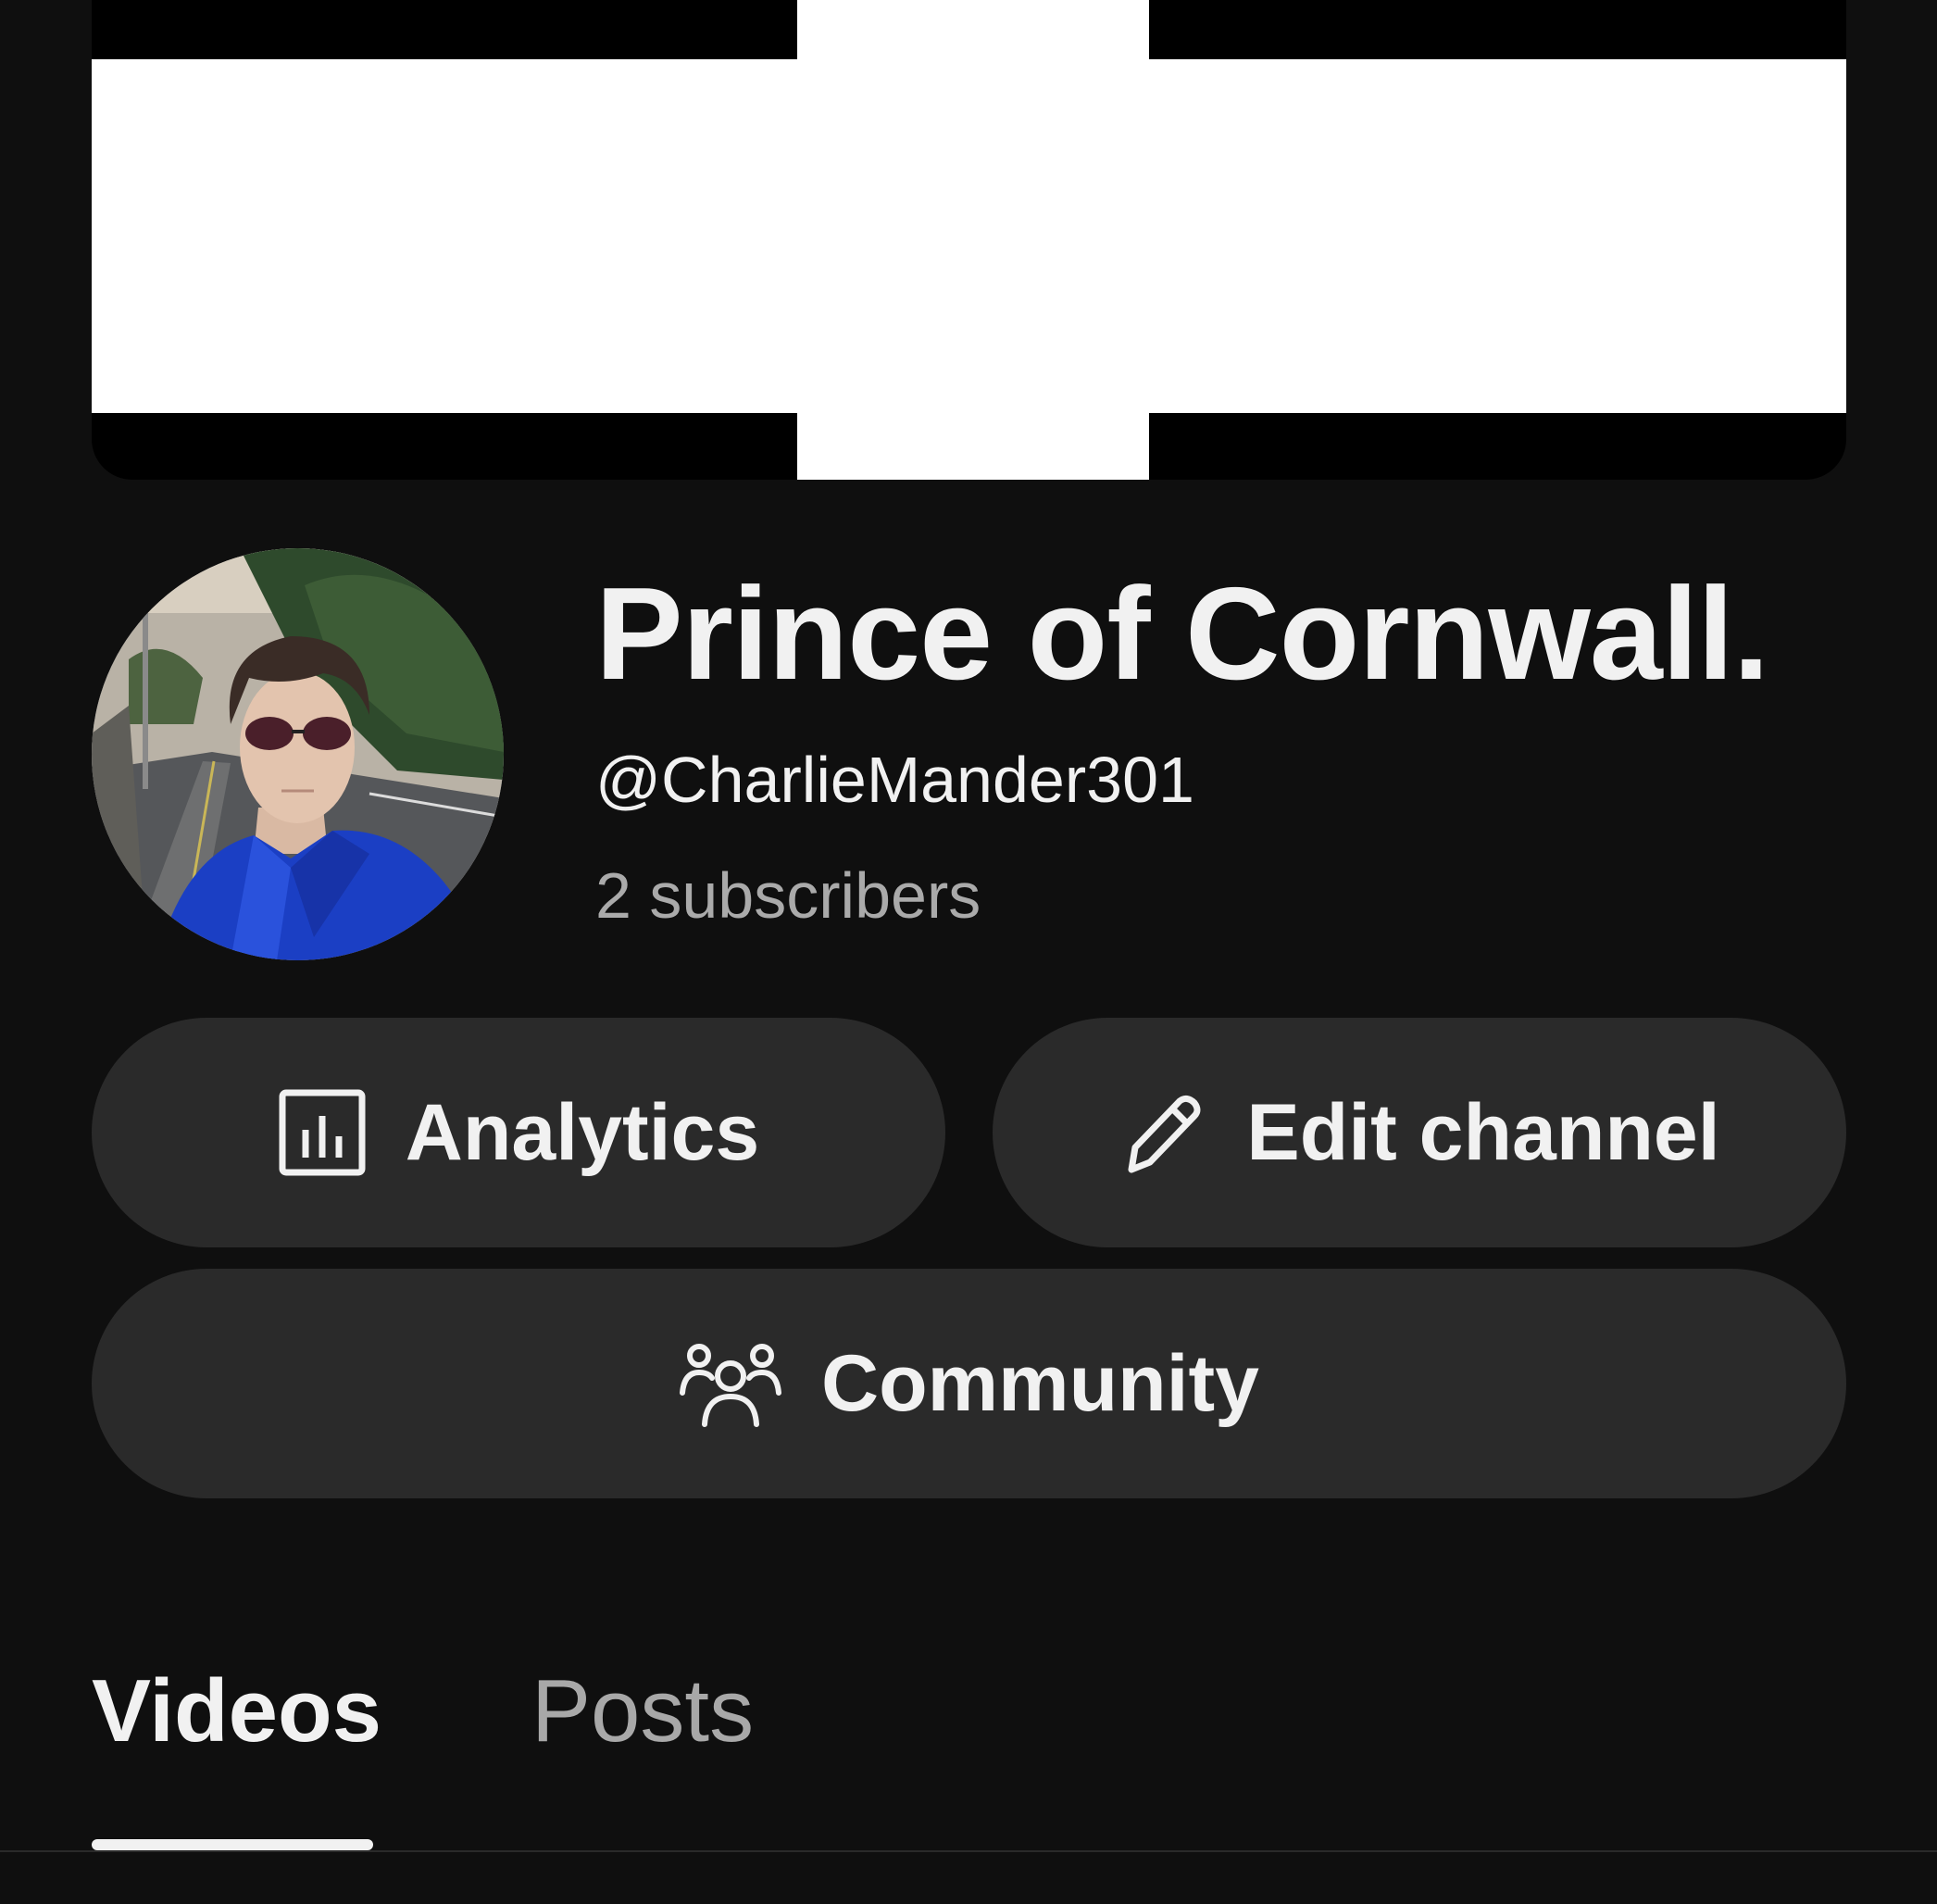 The height and width of the screenshot is (1904, 1937). Describe the element at coordinates (1040, 1383) in the screenshot. I see `community-label: Community` at that location.